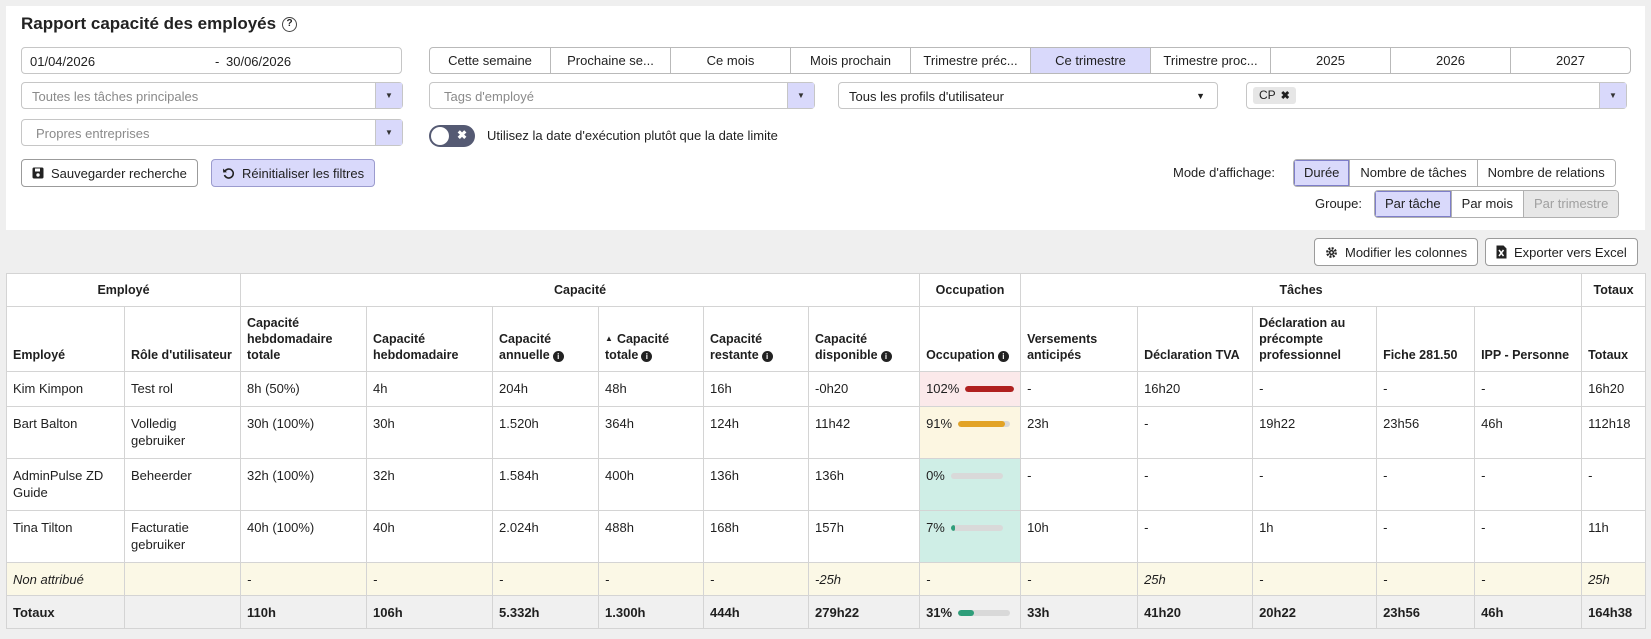  I want to click on col-remaining: Capacité restante i, so click(756, 339).